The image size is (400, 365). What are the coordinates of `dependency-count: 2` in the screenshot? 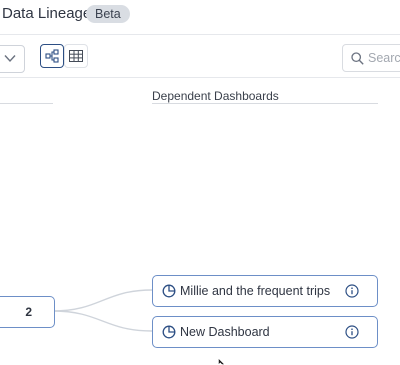 It's located at (28, 312).